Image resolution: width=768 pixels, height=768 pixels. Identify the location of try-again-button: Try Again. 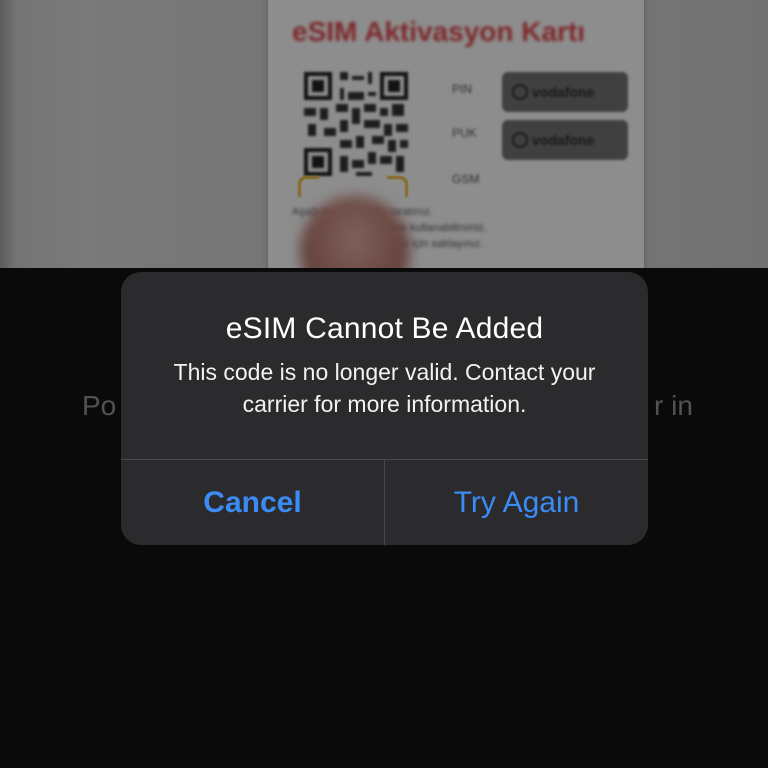
(516, 502).